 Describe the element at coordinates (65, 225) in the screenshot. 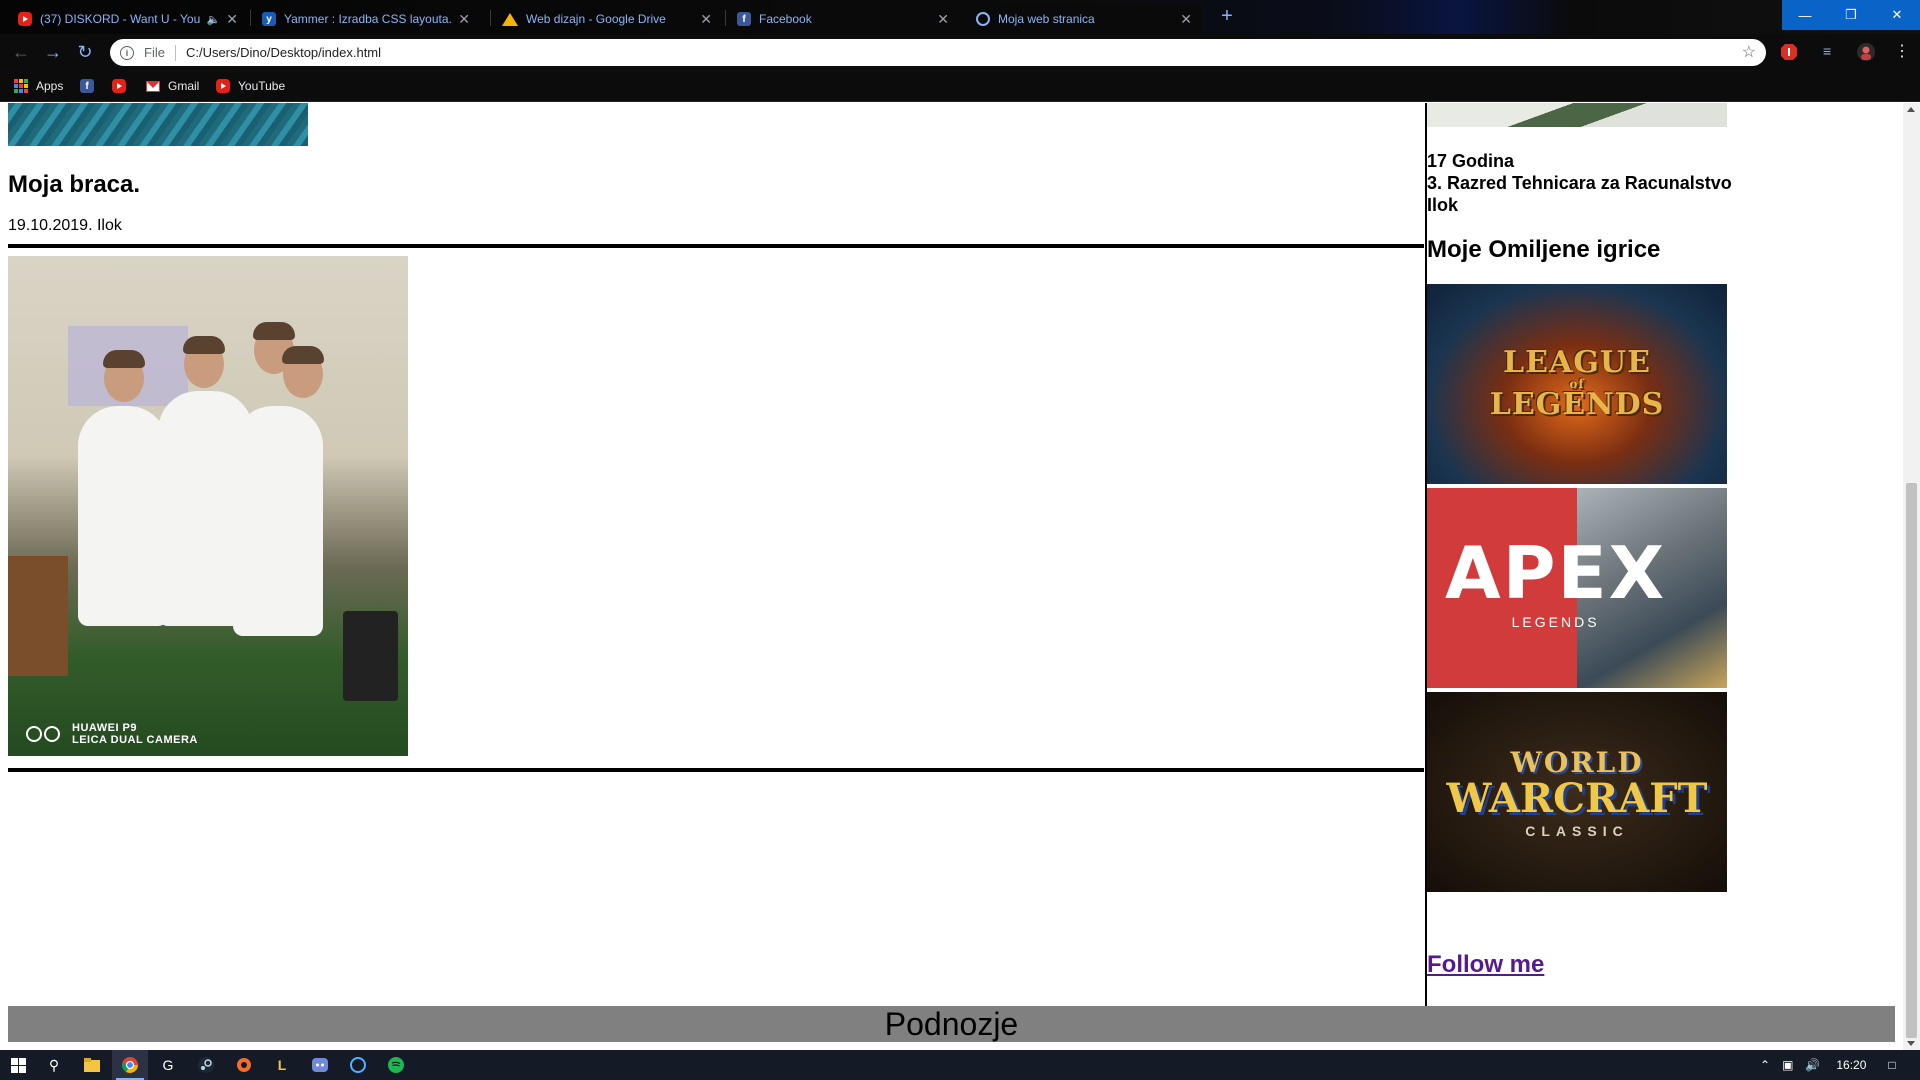

I see `post-date: 19.10.2019. Ilok` at that location.